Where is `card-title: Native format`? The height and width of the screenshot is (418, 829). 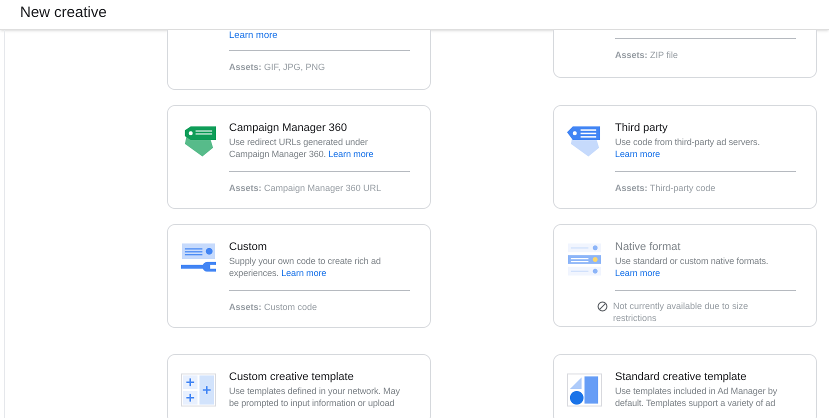 card-title: Native format is located at coordinates (648, 247).